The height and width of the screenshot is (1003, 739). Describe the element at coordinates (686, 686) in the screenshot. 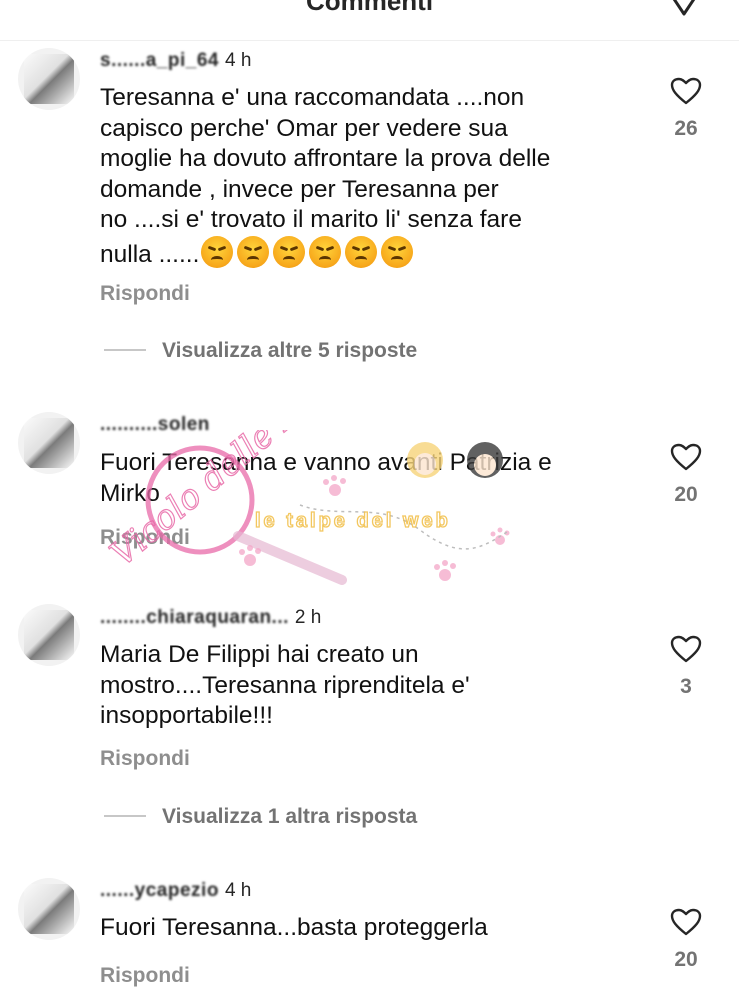

I see `like-count: 3` at that location.